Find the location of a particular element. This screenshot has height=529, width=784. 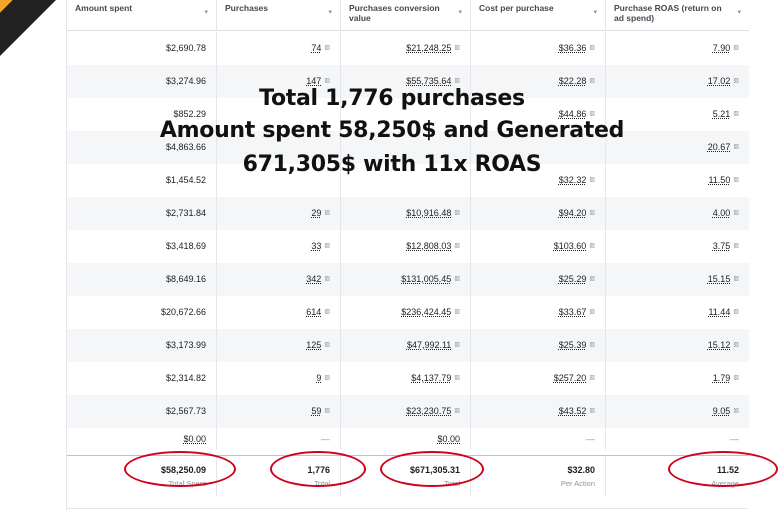

cell-value-link: 125 is located at coordinates (313, 345).